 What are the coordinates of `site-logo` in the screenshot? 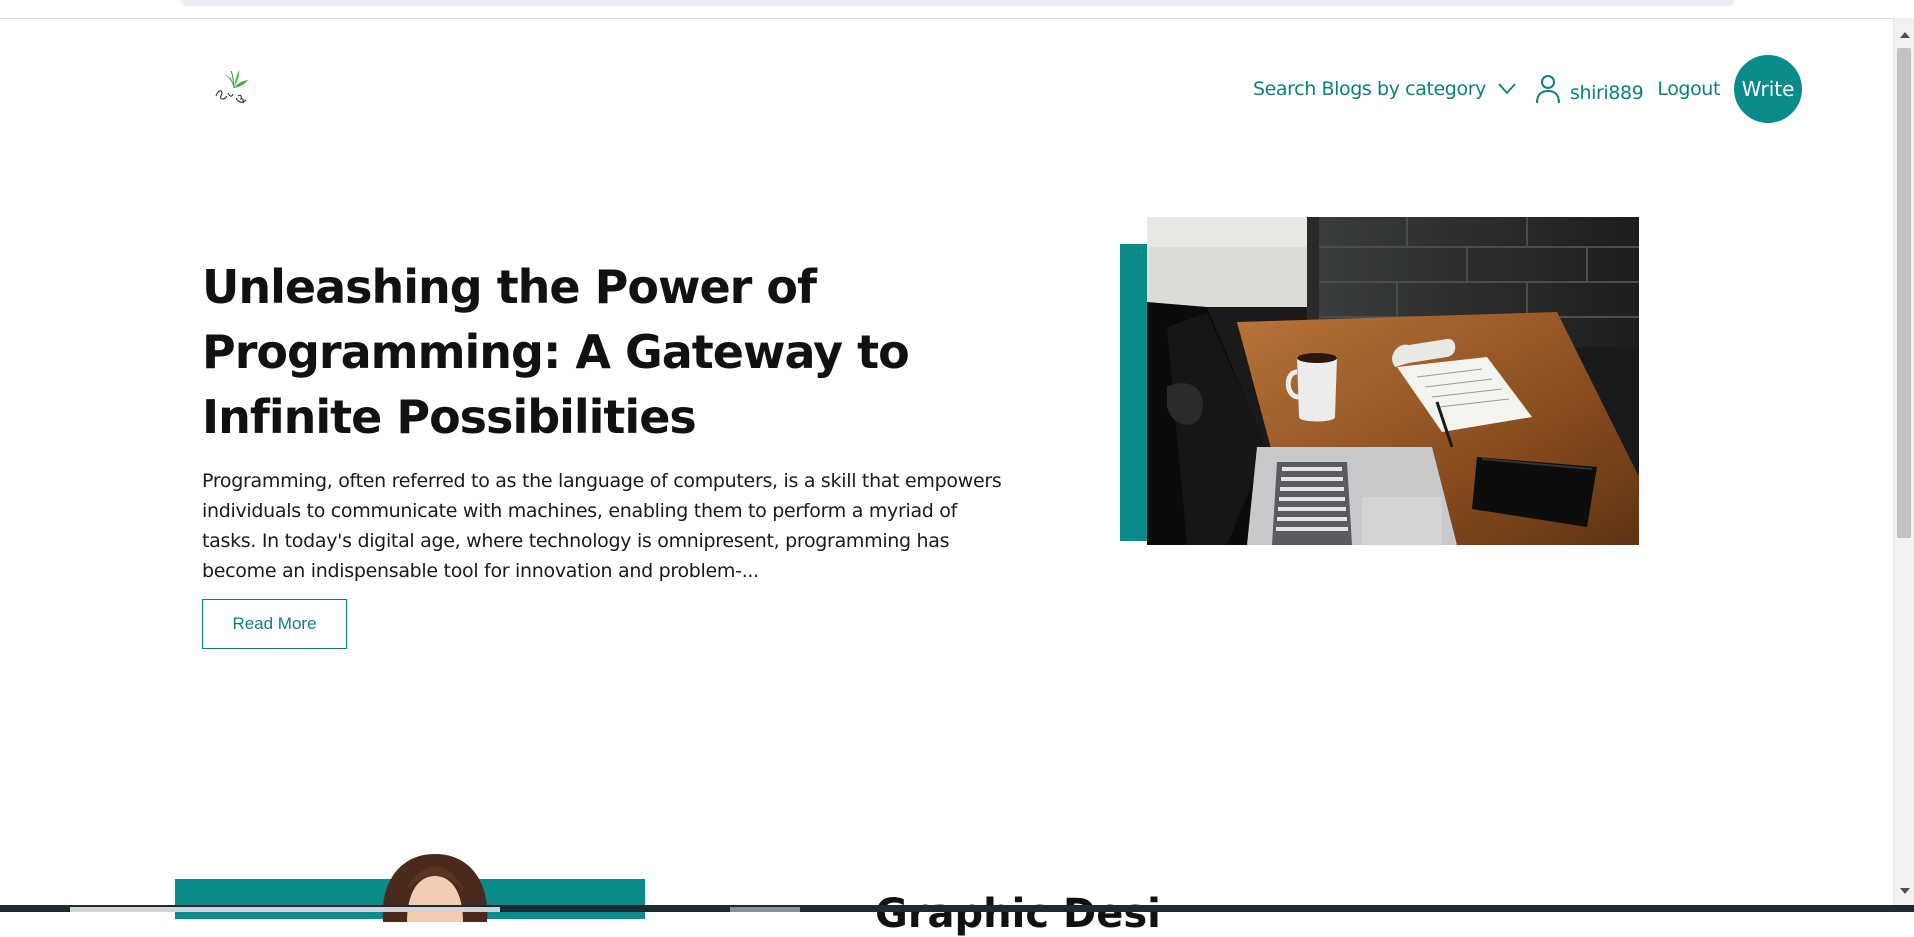 It's located at (234, 84).